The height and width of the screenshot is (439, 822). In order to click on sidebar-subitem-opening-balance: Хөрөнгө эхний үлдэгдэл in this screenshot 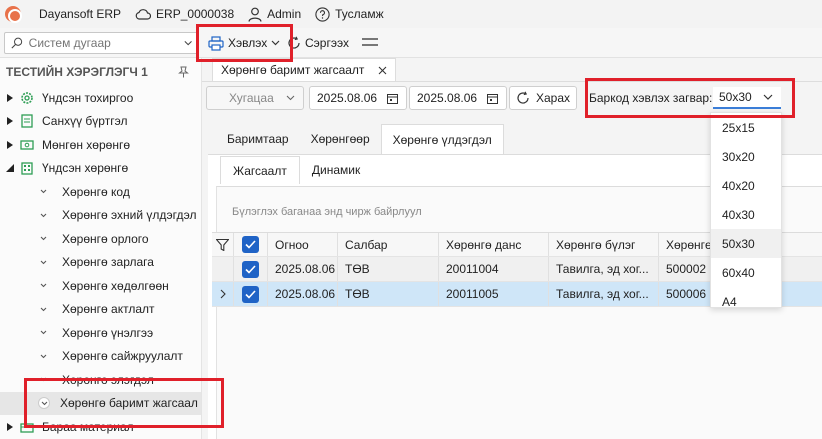, I will do `click(100, 216)`.